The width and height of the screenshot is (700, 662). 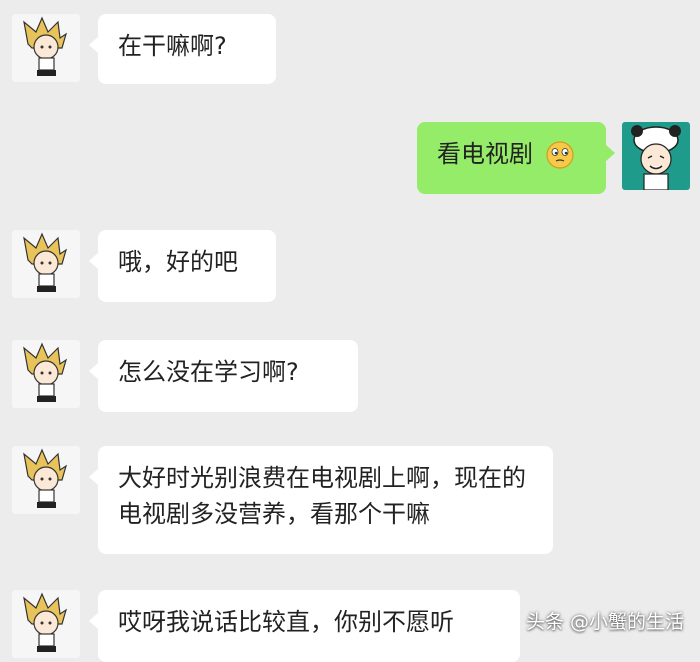 What do you see at coordinates (485, 154) in the screenshot?
I see `message-text: 看电视剧` at bounding box center [485, 154].